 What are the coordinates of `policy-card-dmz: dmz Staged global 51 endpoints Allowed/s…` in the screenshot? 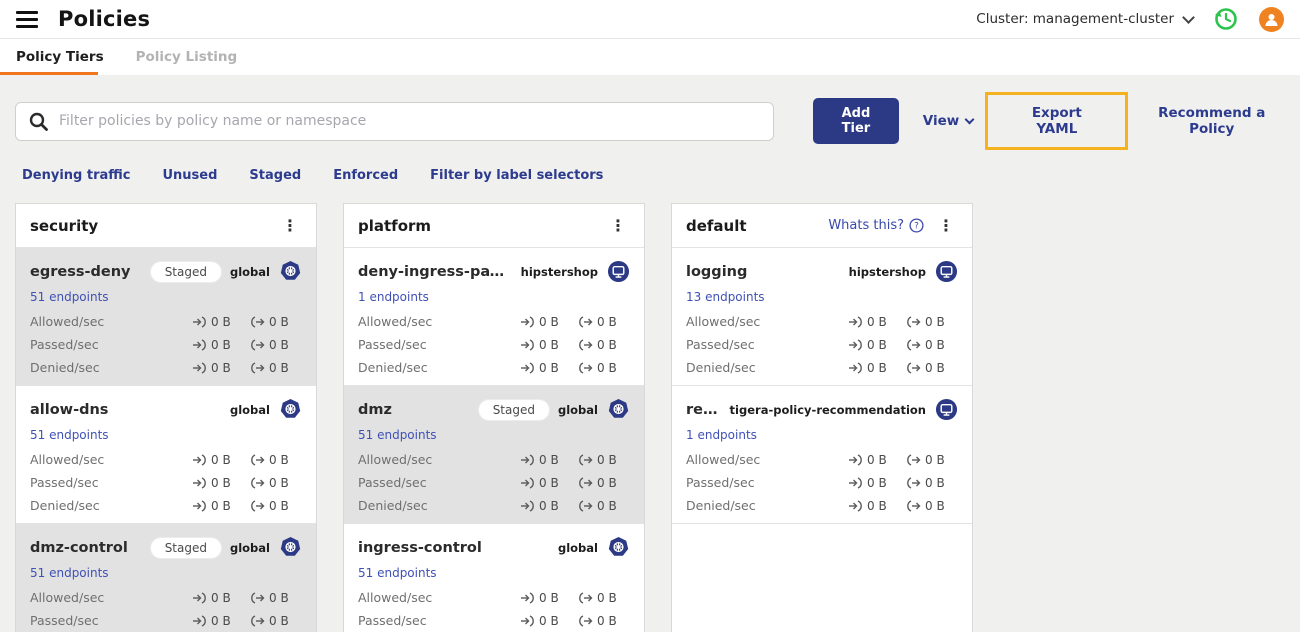 It's located at (494, 455).